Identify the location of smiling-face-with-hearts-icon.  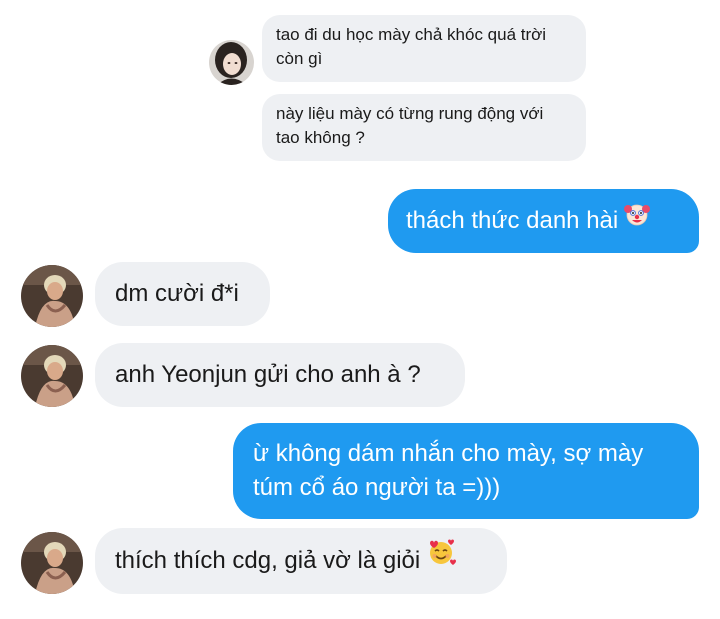
(441, 560).